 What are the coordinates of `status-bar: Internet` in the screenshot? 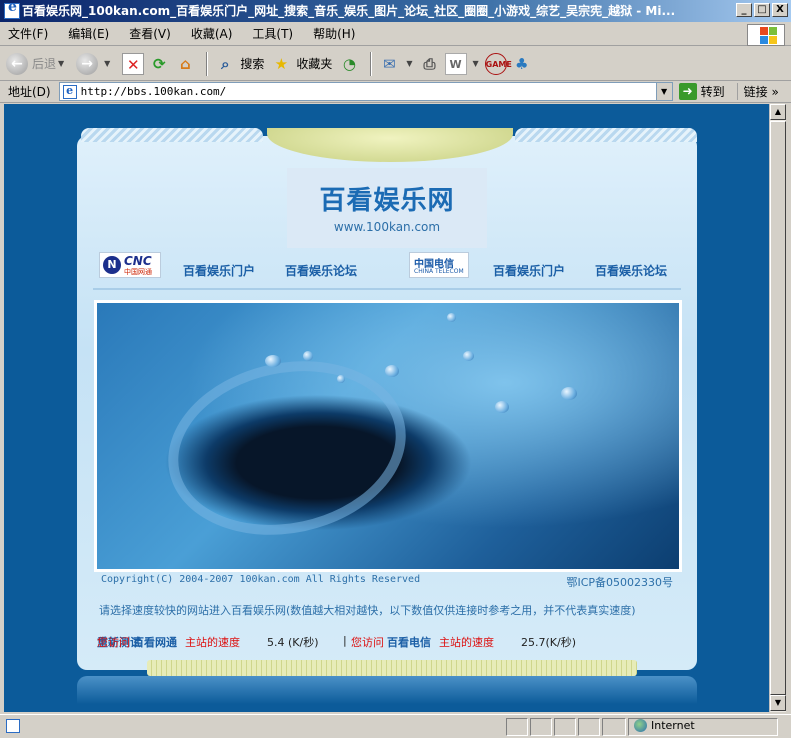 It's located at (395, 726).